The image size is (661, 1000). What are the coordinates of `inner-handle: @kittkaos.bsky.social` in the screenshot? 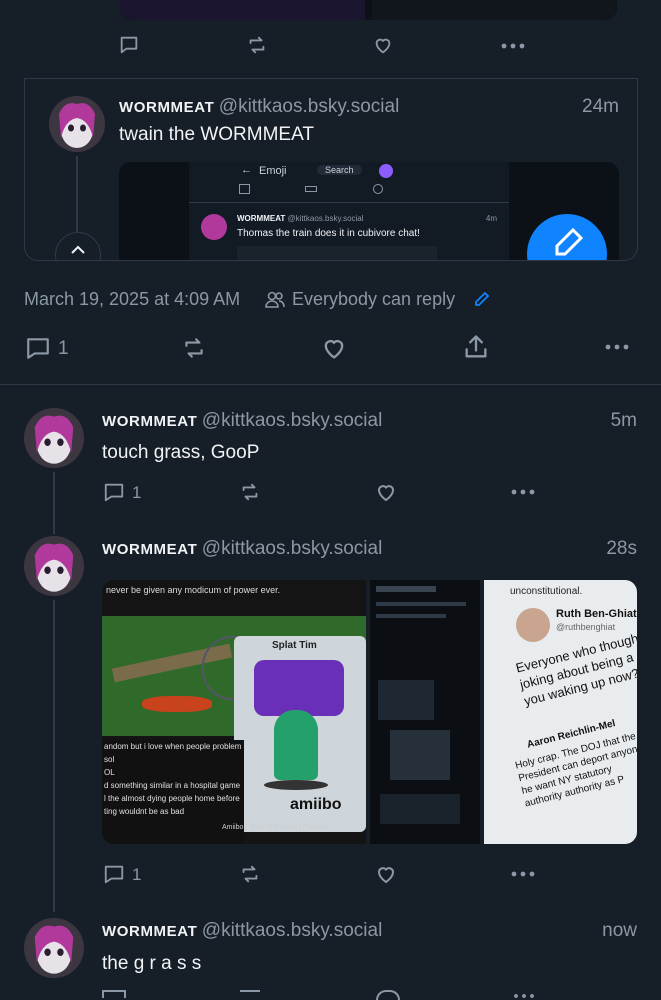 It's located at (325, 218).